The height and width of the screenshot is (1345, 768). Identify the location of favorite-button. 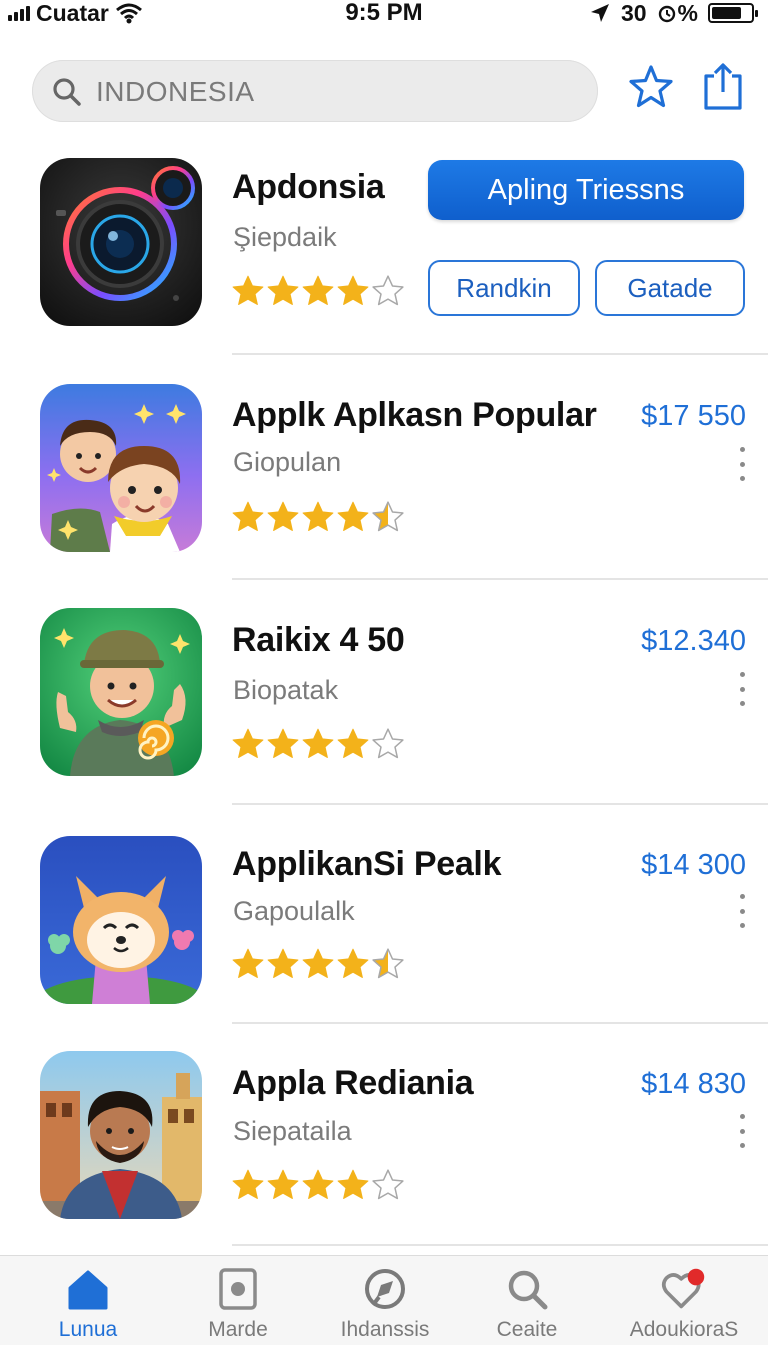
(651, 87).